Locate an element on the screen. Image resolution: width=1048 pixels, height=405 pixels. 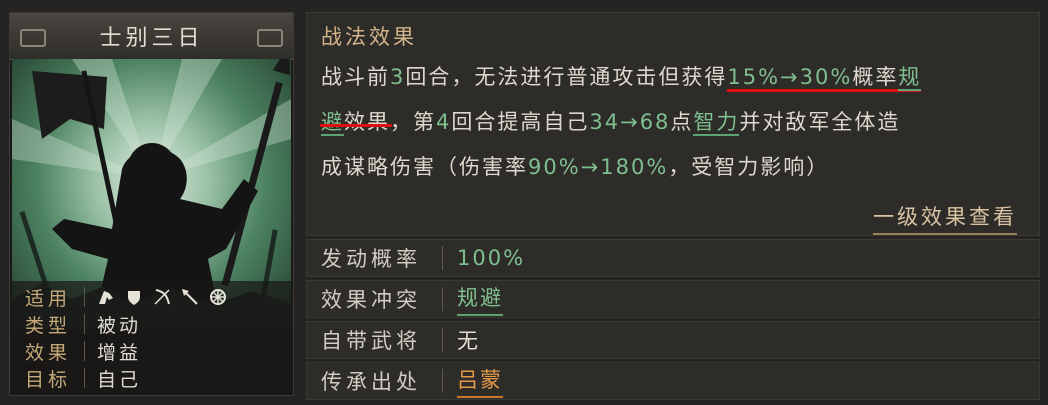
text: 效果，第 is located at coordinates (390, 122).